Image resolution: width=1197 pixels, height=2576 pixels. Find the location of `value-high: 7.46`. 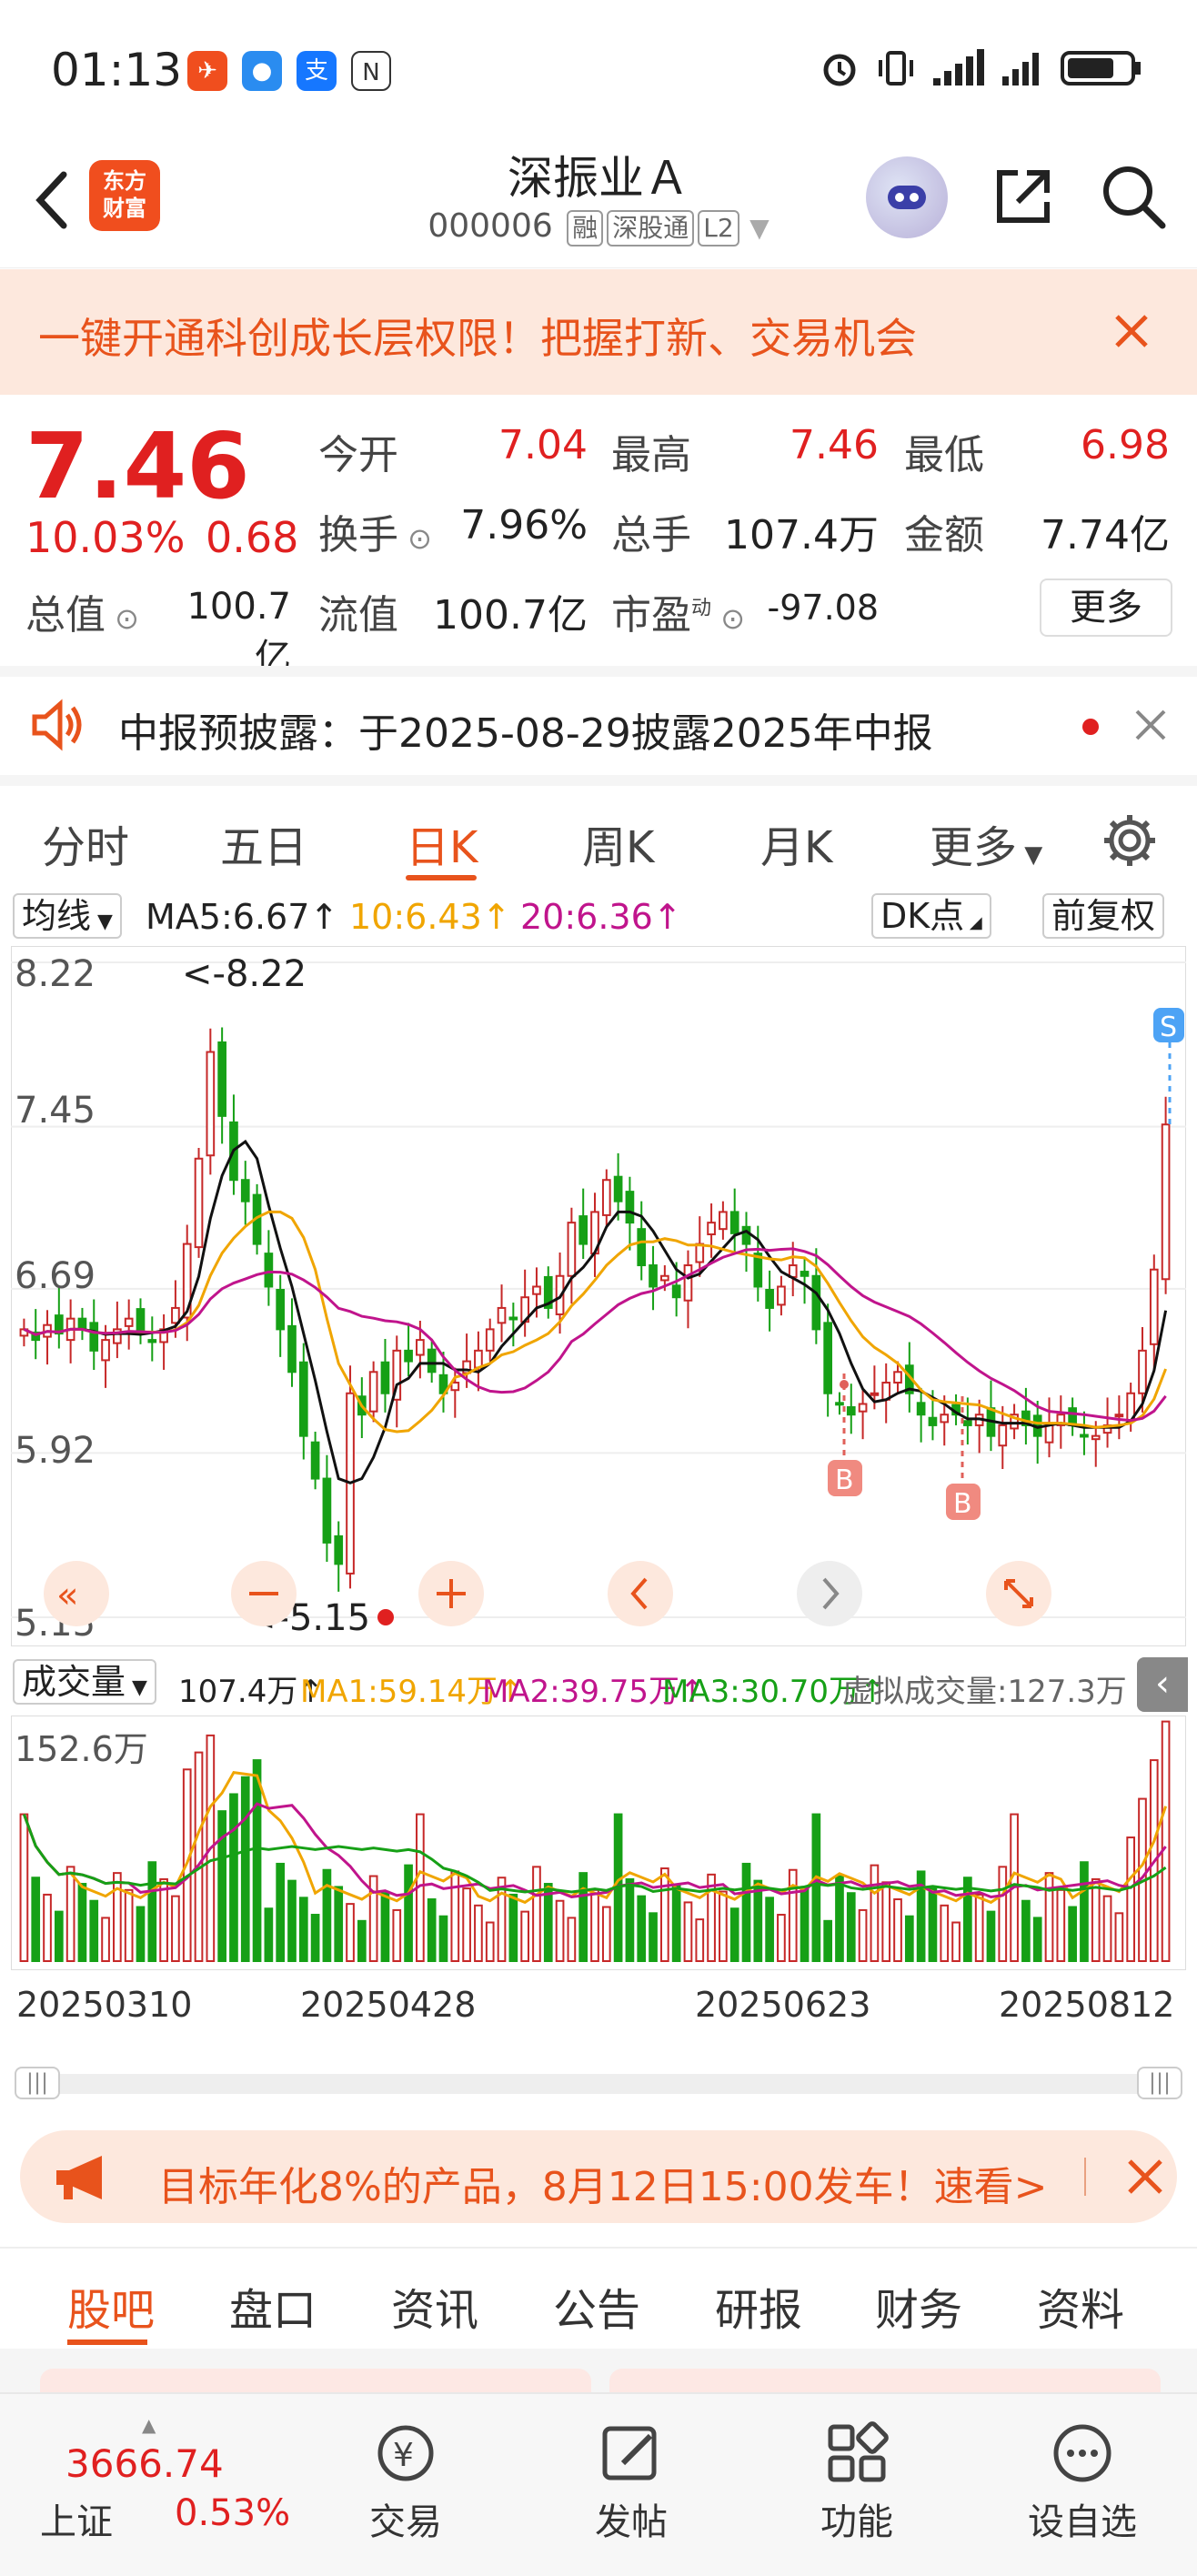

value-high: 7.46 is located at coordinates (834, 445).